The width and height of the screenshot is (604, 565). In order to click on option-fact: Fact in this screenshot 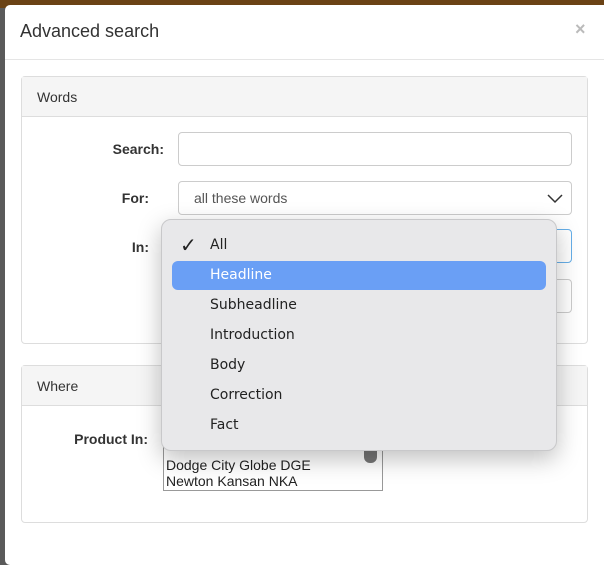, I will do `click(359, 425)`.